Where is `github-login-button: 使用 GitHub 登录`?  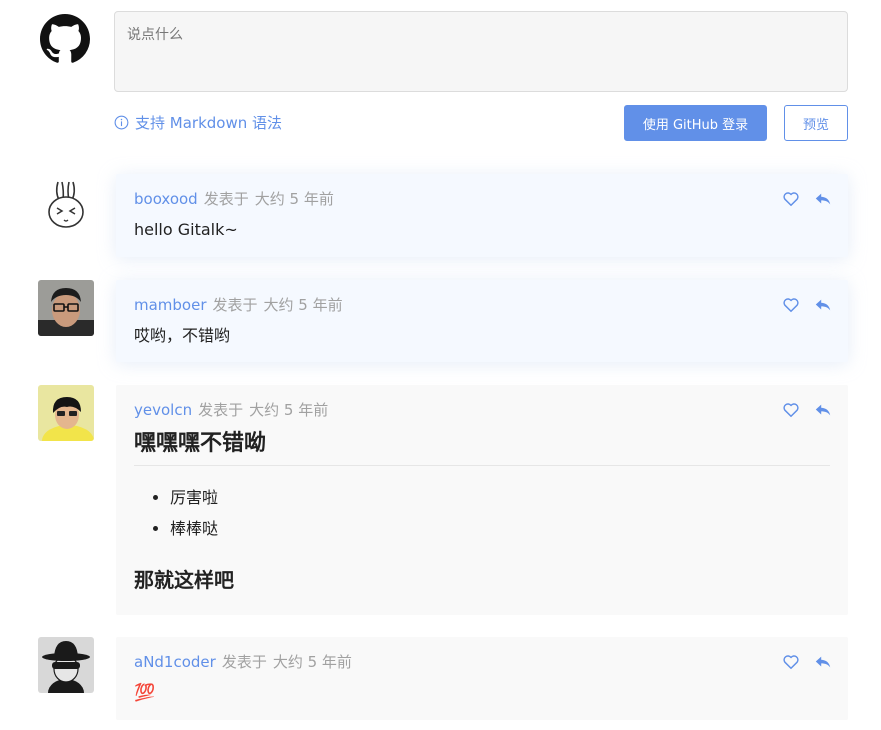
github-login-button: 使用 GitHub 登录 is located at coordinates (695, 123).